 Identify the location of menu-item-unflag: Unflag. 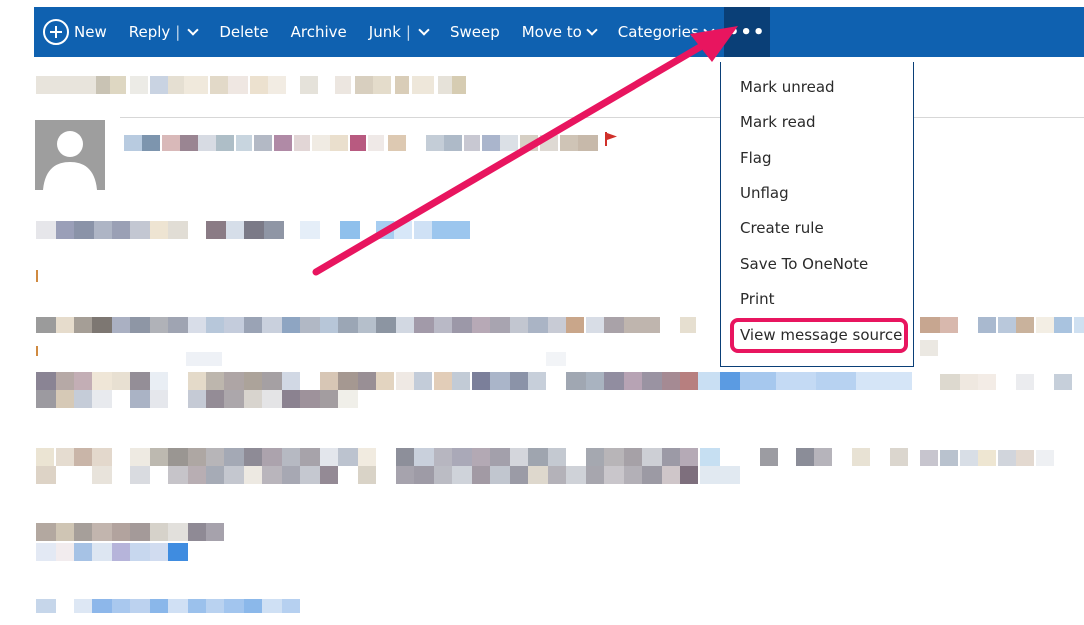
(764, 193).